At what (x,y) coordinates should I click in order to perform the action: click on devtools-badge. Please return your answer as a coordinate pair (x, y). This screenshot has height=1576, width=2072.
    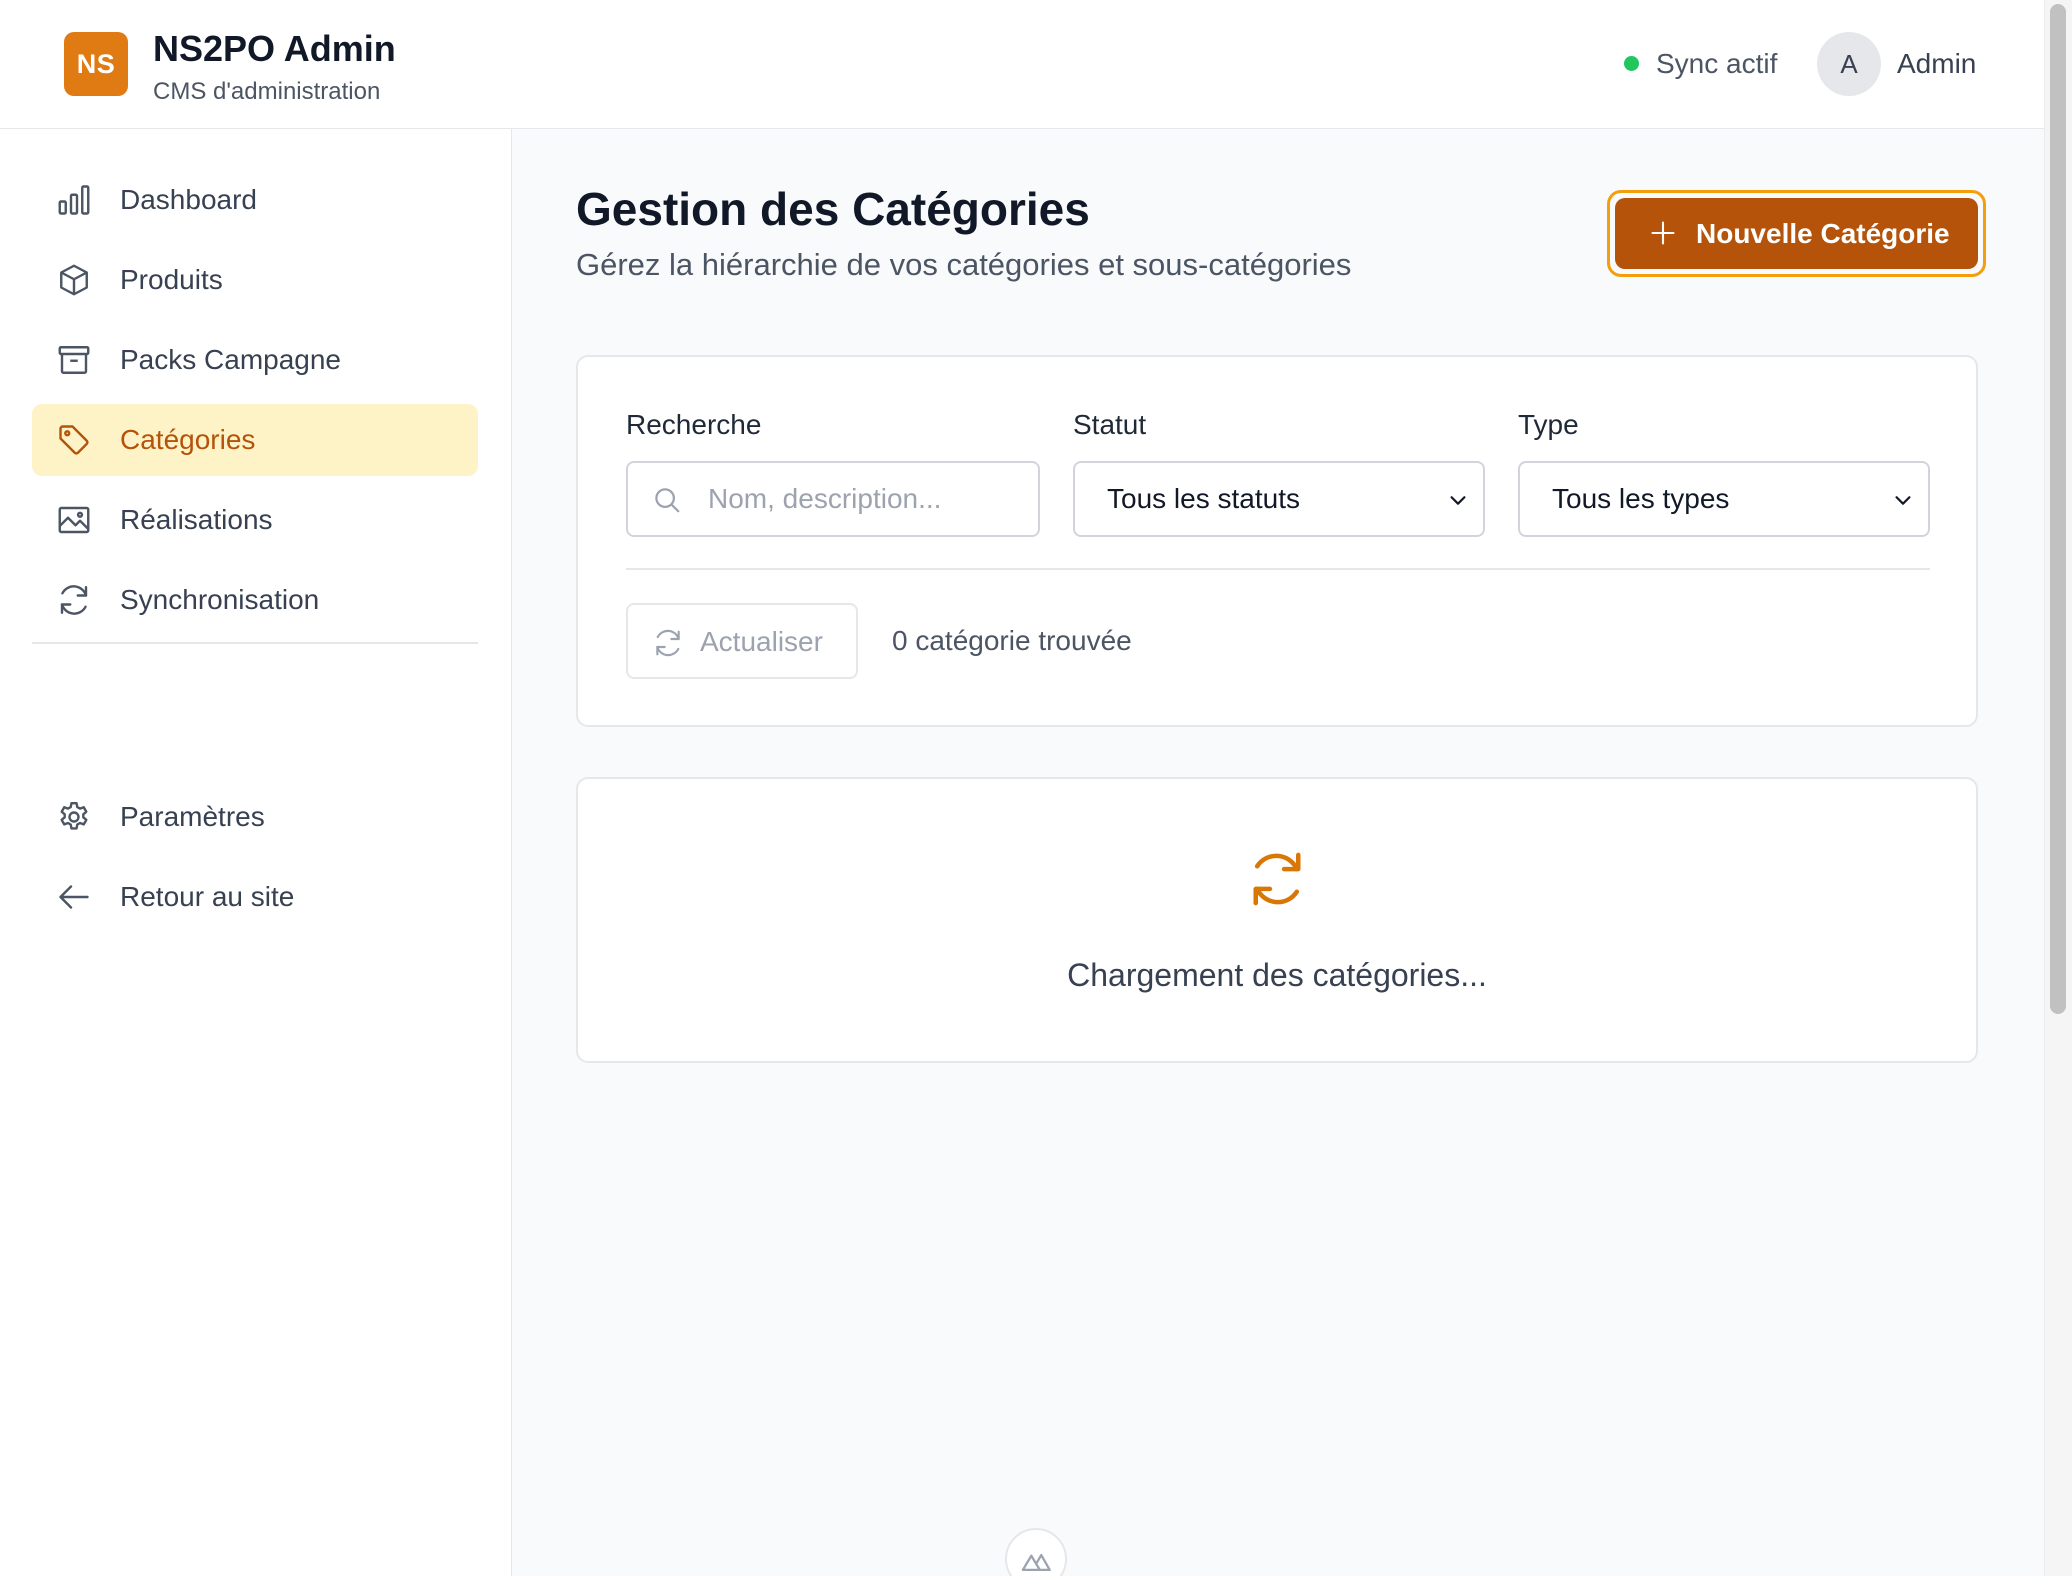
    Looking at the image, I should click on (1036, 1552).